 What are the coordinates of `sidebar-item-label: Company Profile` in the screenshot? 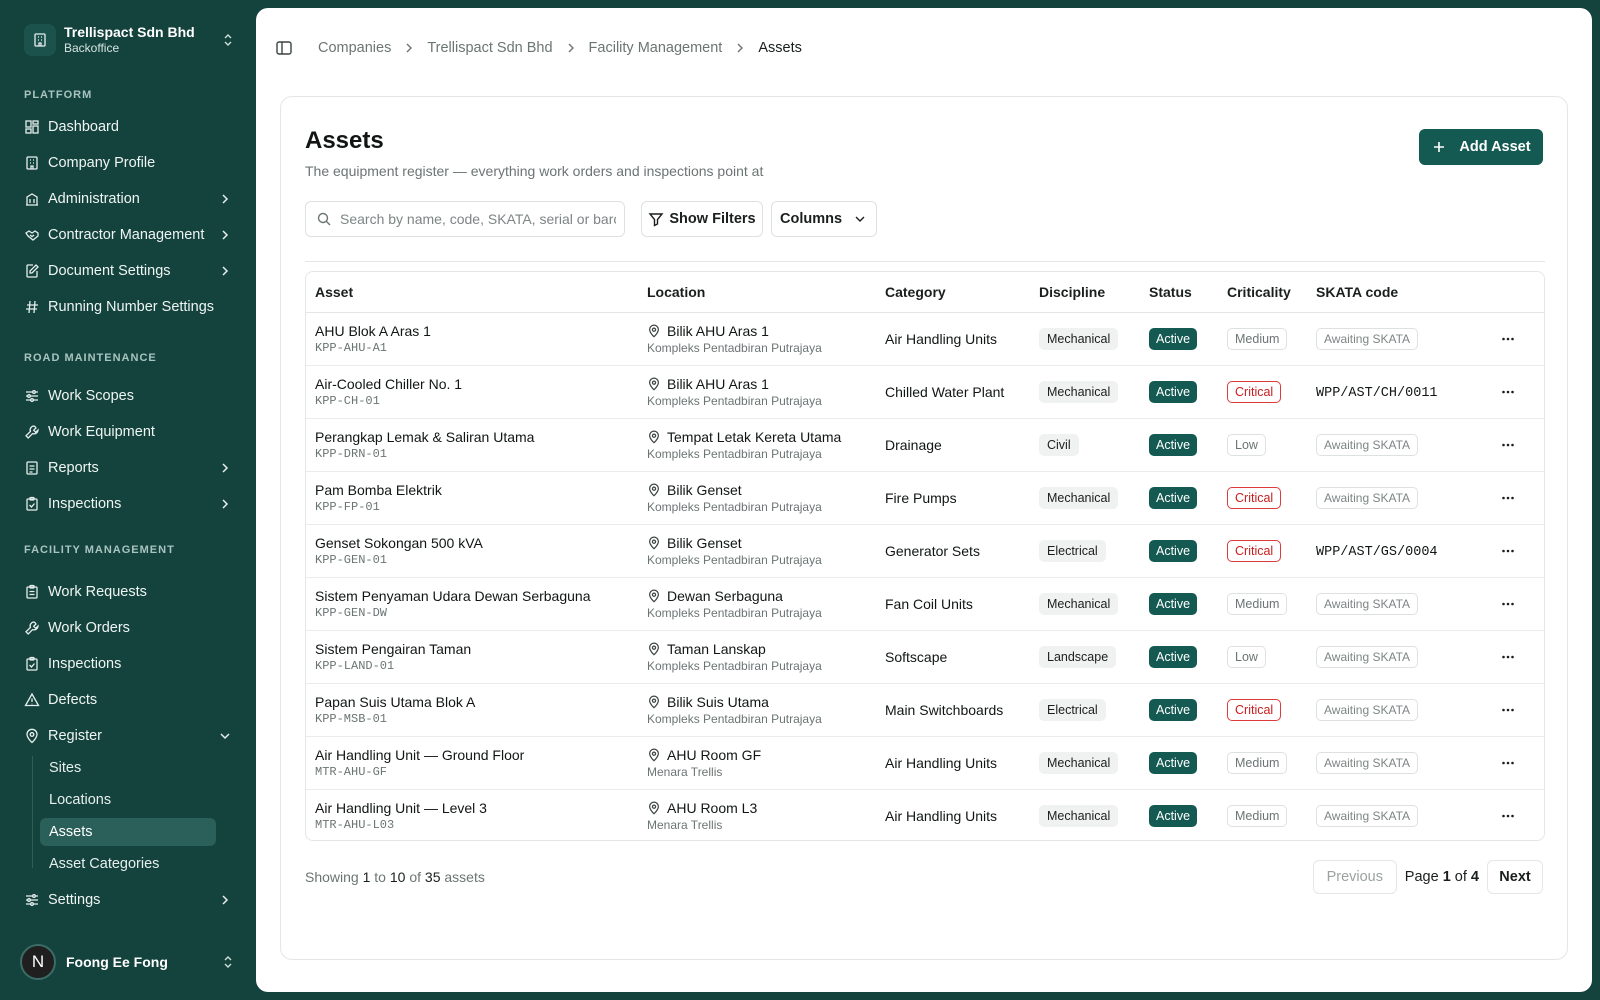 It's located at (102, 163).